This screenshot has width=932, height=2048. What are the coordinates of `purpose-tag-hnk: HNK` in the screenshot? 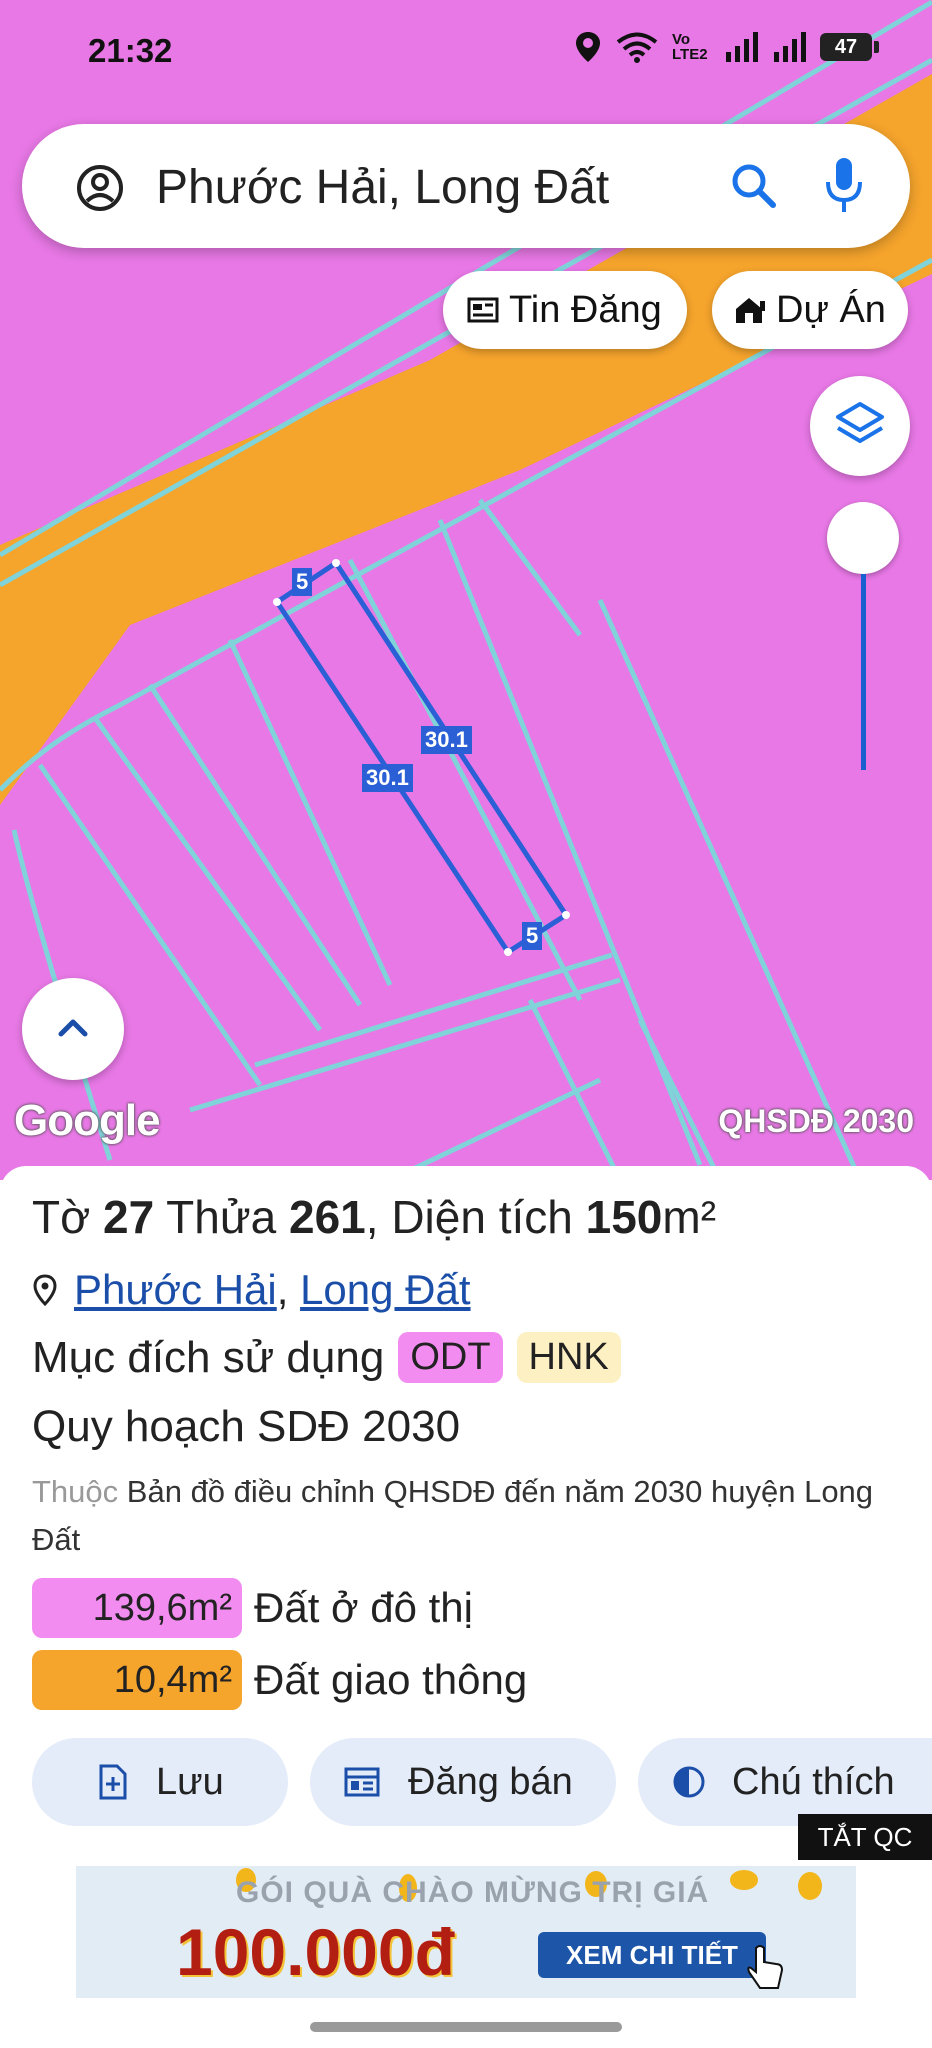 It's located at (568, 1357).